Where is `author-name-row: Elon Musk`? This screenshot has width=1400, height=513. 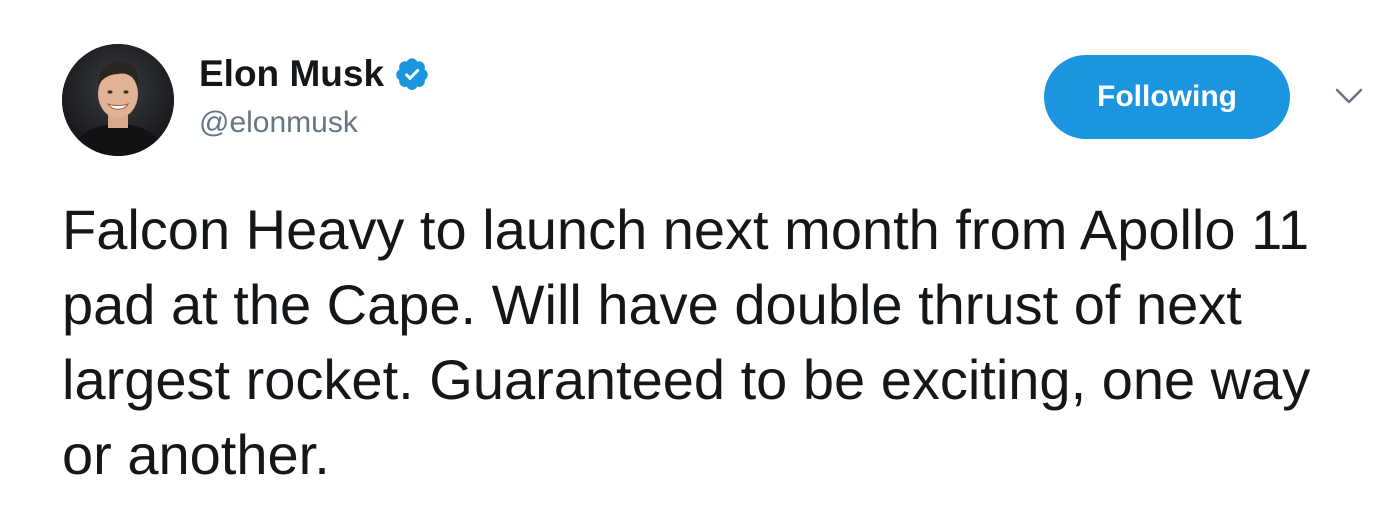 author-name-row: Elon Musk is located at coordinates (314, 74).